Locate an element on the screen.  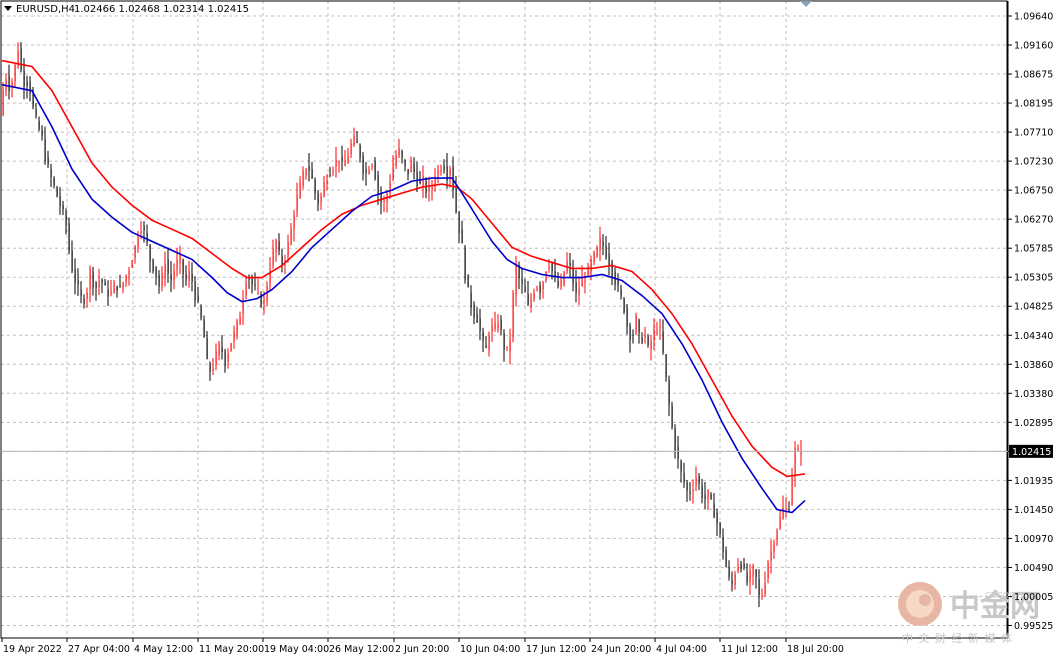
shift-marker-icon is located at coordinates (806, 4).